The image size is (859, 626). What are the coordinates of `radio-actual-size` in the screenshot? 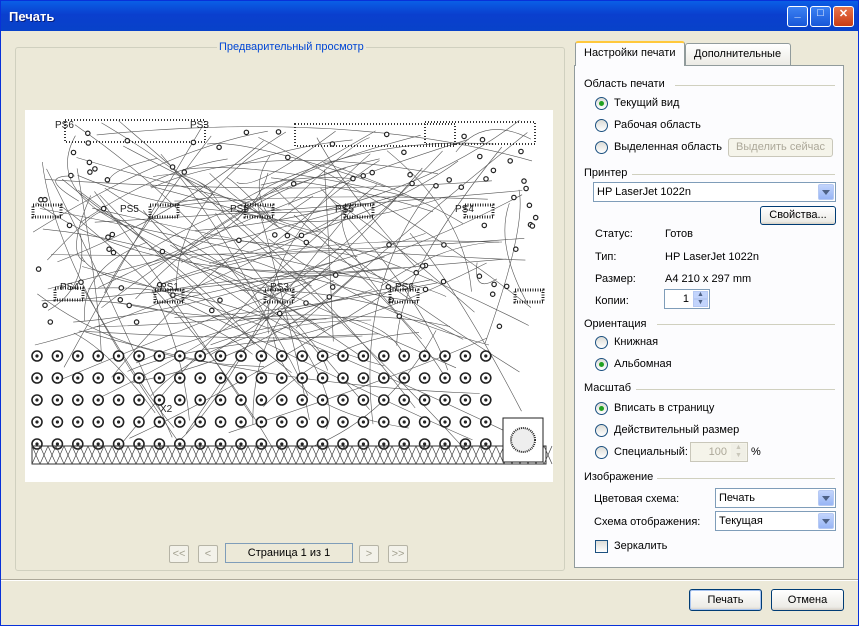 It's located at (601, 430).